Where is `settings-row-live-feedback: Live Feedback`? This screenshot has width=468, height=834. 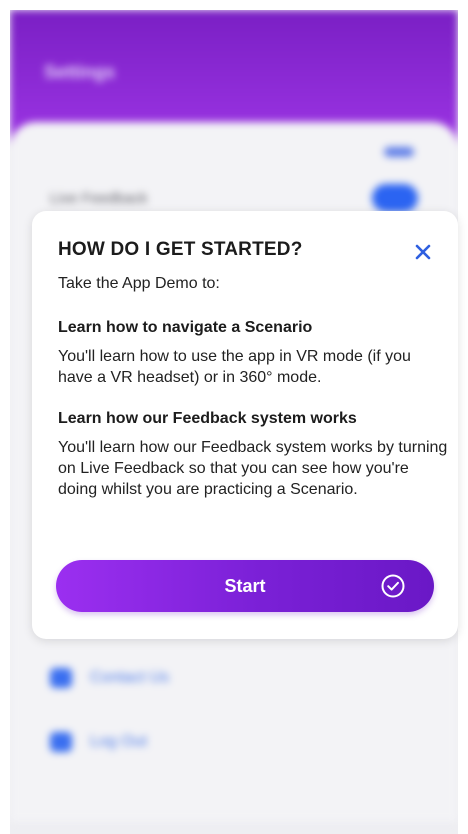
settings-row-live-feedback: Live Feedback is located at coordinates (234, 198).